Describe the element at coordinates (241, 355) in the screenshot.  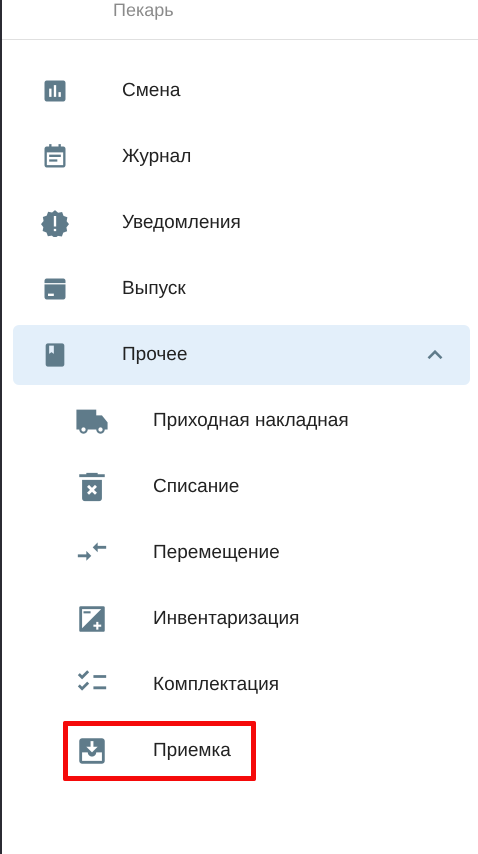
I see `menu-item: Прочее` at that location.